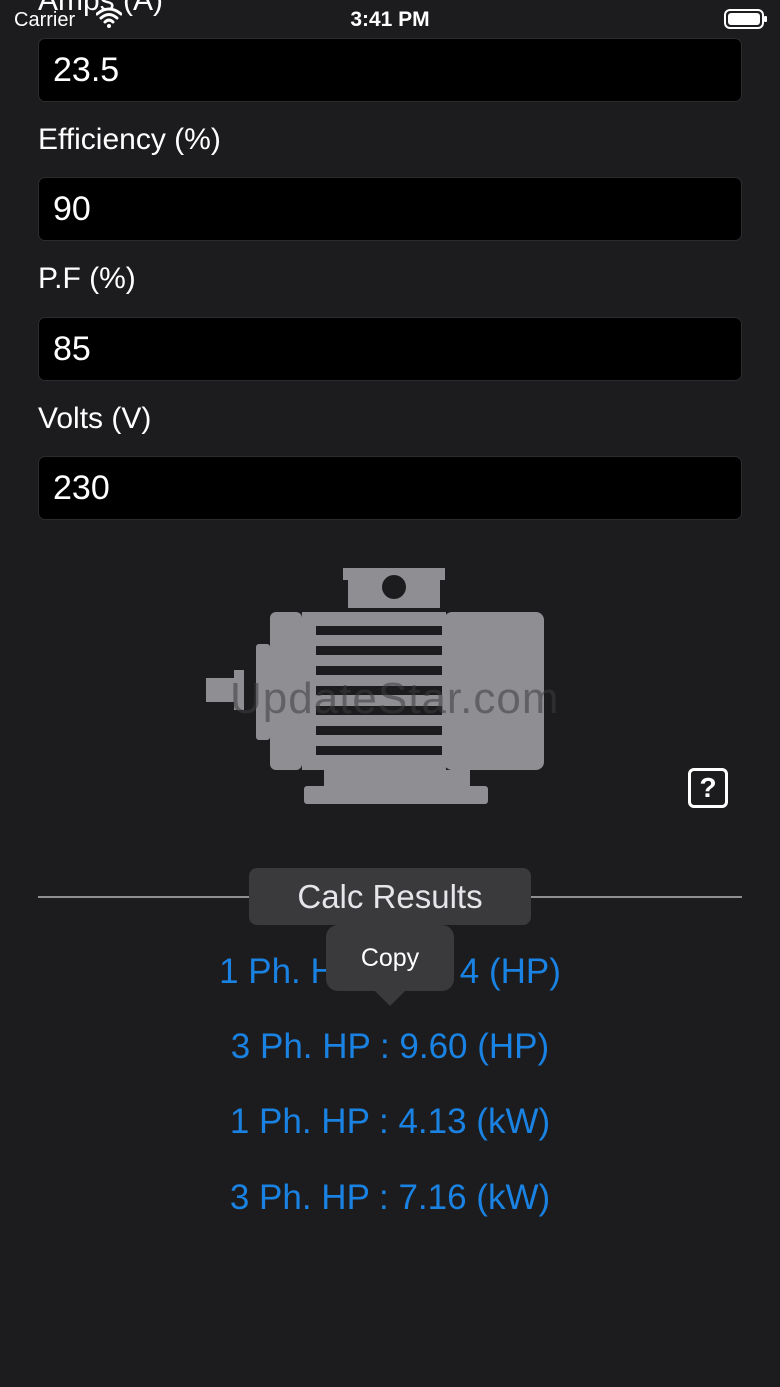 The image size is (780, 1387). I want to click on amps-input: 23.5, so click(390, 70).